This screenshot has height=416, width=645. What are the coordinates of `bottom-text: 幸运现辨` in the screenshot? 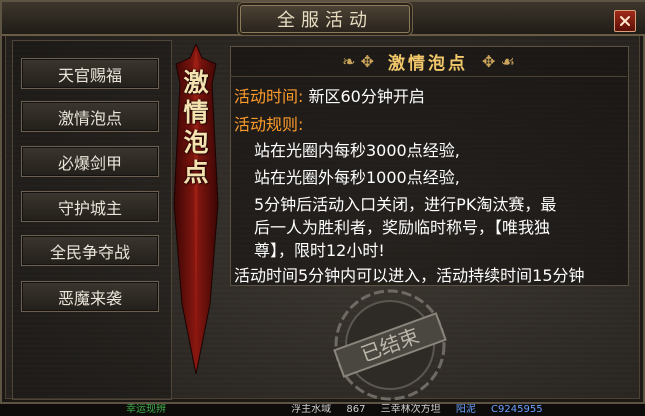 It's located at (146, 409).